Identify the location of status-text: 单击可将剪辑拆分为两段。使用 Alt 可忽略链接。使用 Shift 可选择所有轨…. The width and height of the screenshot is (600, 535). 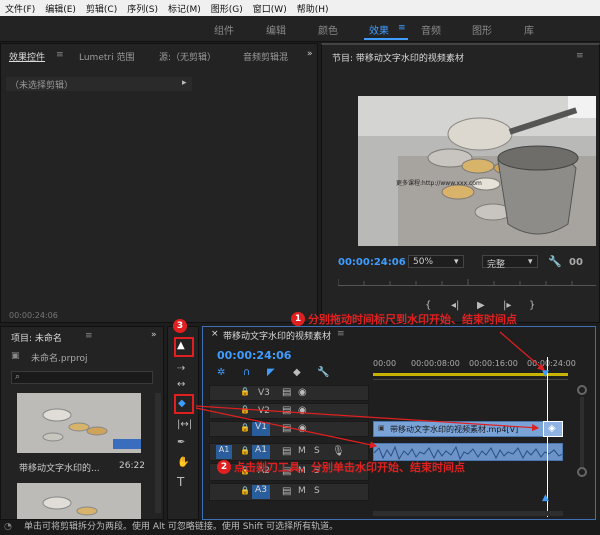
(181, 527).